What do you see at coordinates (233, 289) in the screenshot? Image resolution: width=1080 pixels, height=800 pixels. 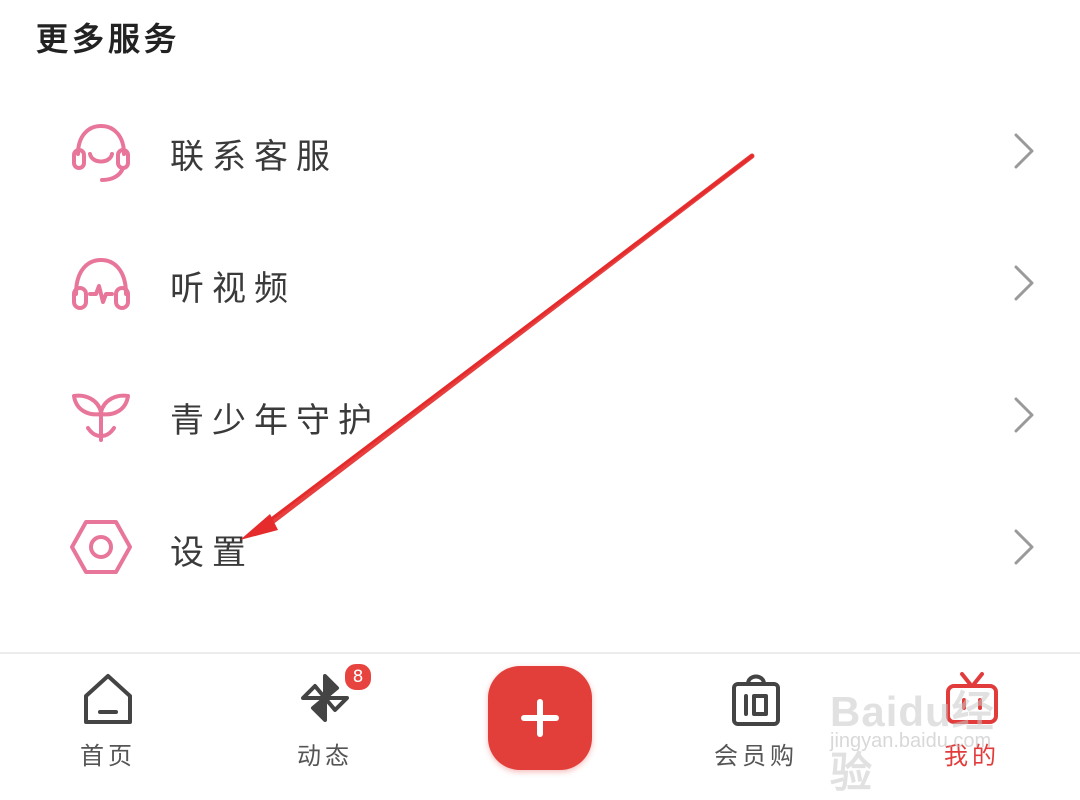 I see `menu-item-label: 听视频` at bounding box center [233, 289].